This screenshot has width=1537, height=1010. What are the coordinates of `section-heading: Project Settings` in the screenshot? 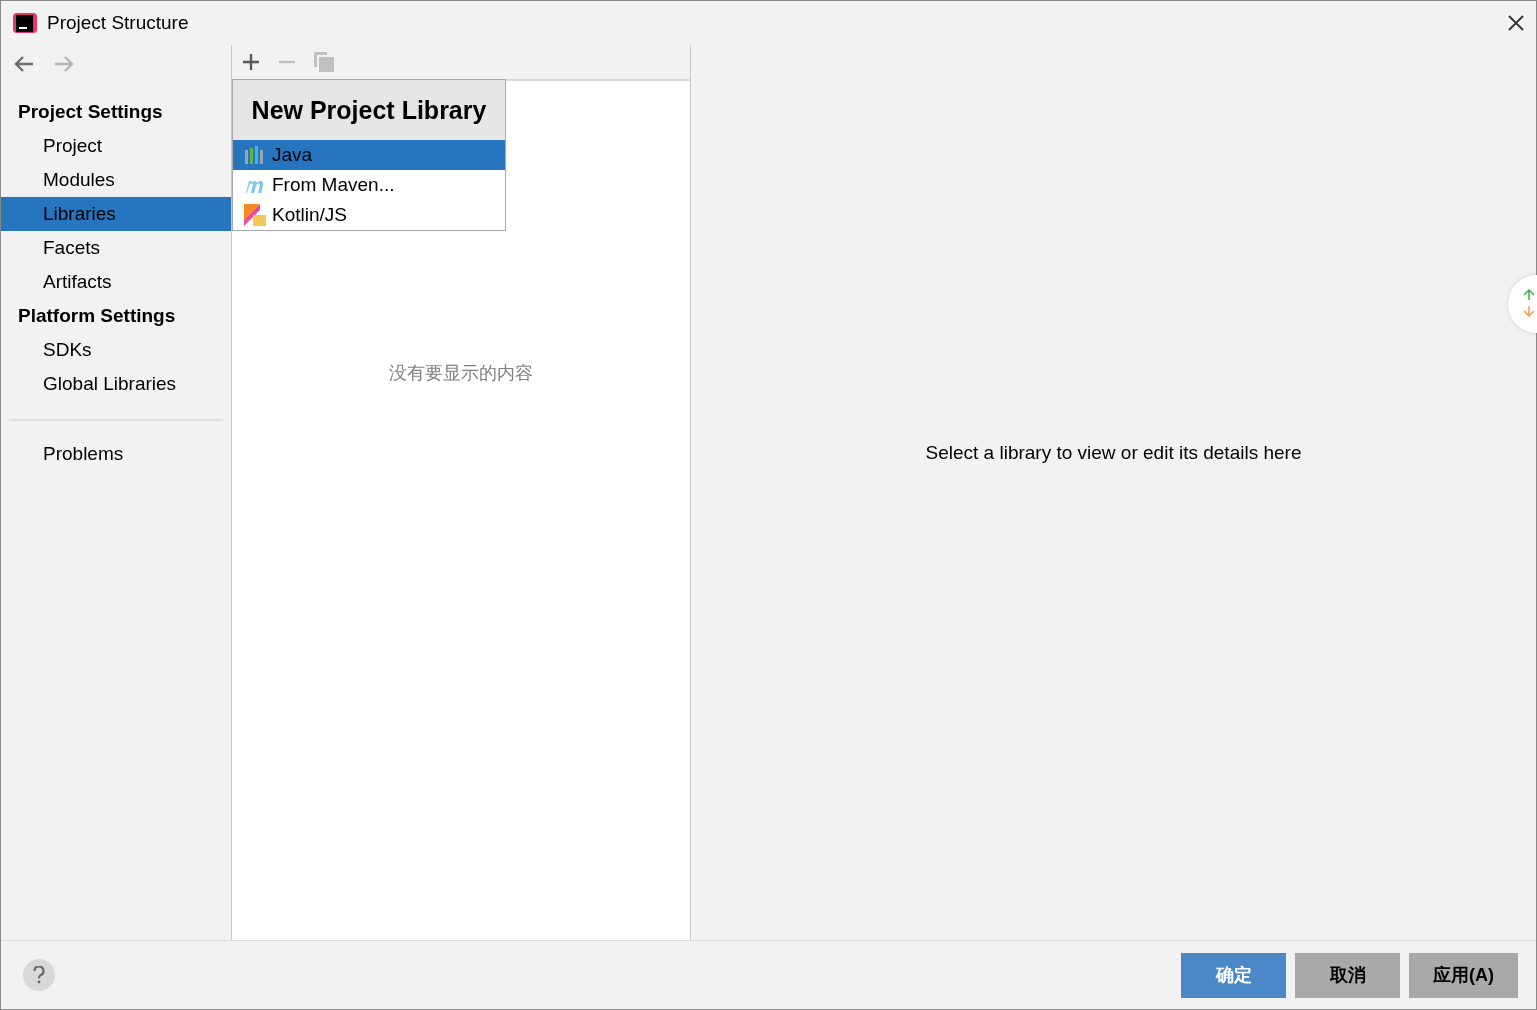 It's located at (90, 112).